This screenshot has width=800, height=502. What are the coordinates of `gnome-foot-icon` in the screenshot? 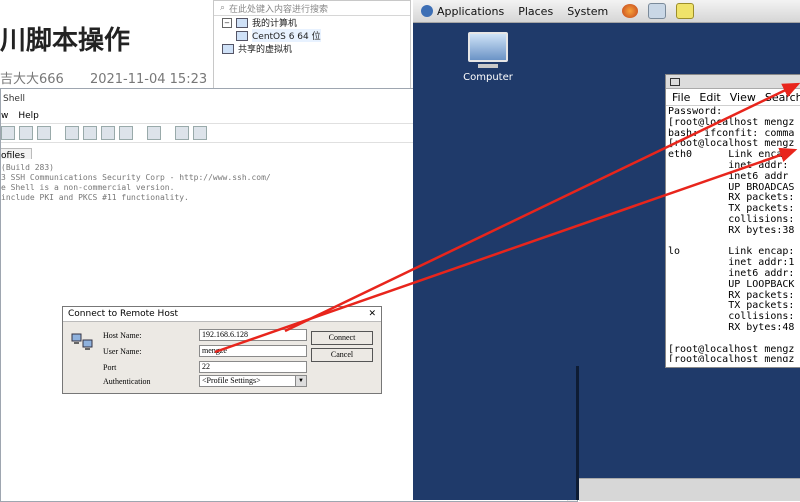 It's located at (427, 11).